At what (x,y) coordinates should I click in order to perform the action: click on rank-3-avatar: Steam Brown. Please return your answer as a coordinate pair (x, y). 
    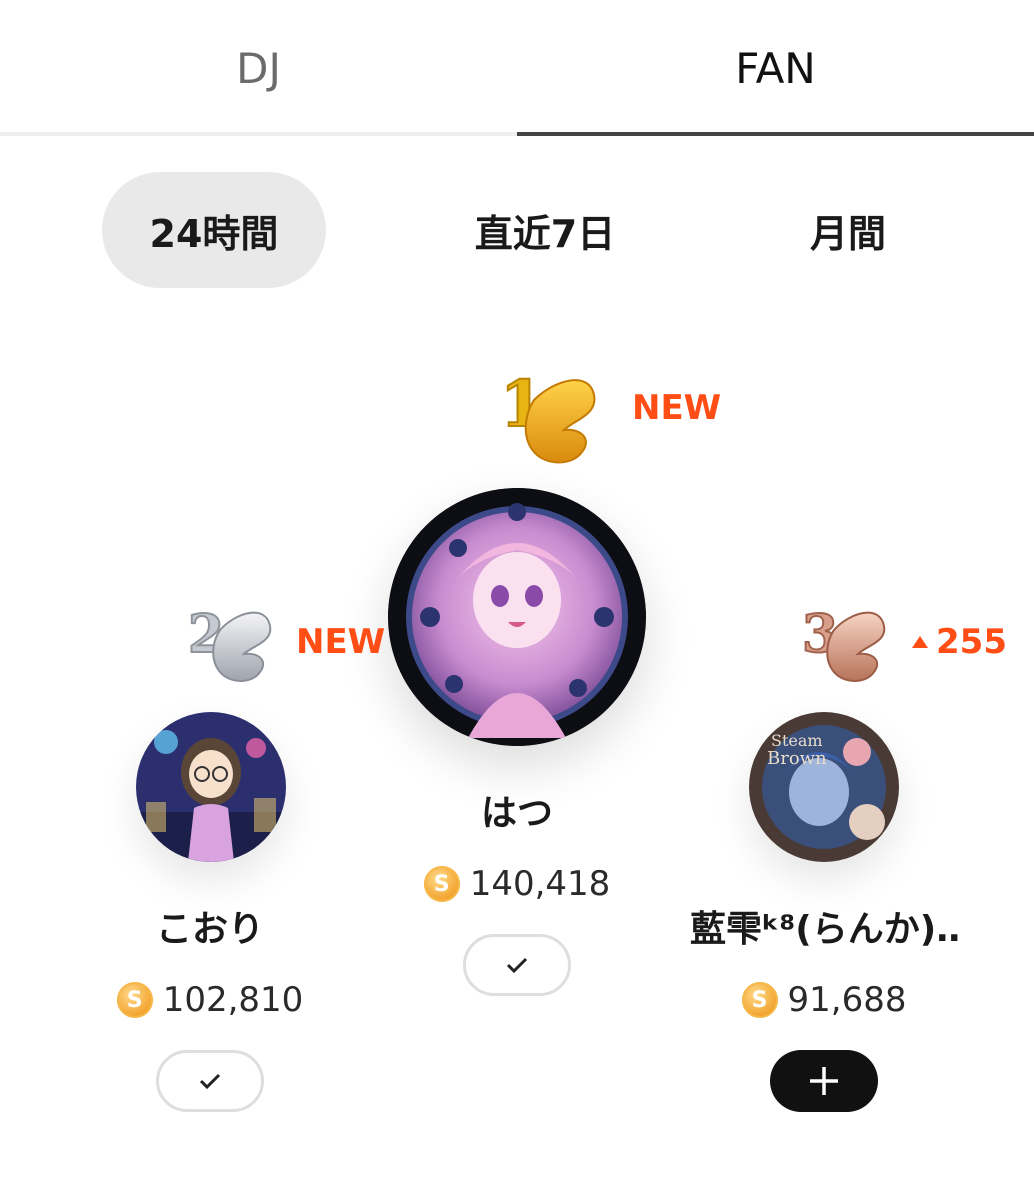
    Looking at the image, I should click on (824, 787).